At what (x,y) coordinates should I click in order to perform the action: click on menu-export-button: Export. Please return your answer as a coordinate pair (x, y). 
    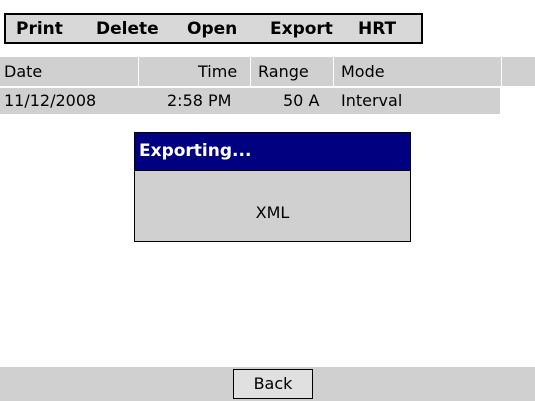
    Looking at the image, I should click on (301, 29).